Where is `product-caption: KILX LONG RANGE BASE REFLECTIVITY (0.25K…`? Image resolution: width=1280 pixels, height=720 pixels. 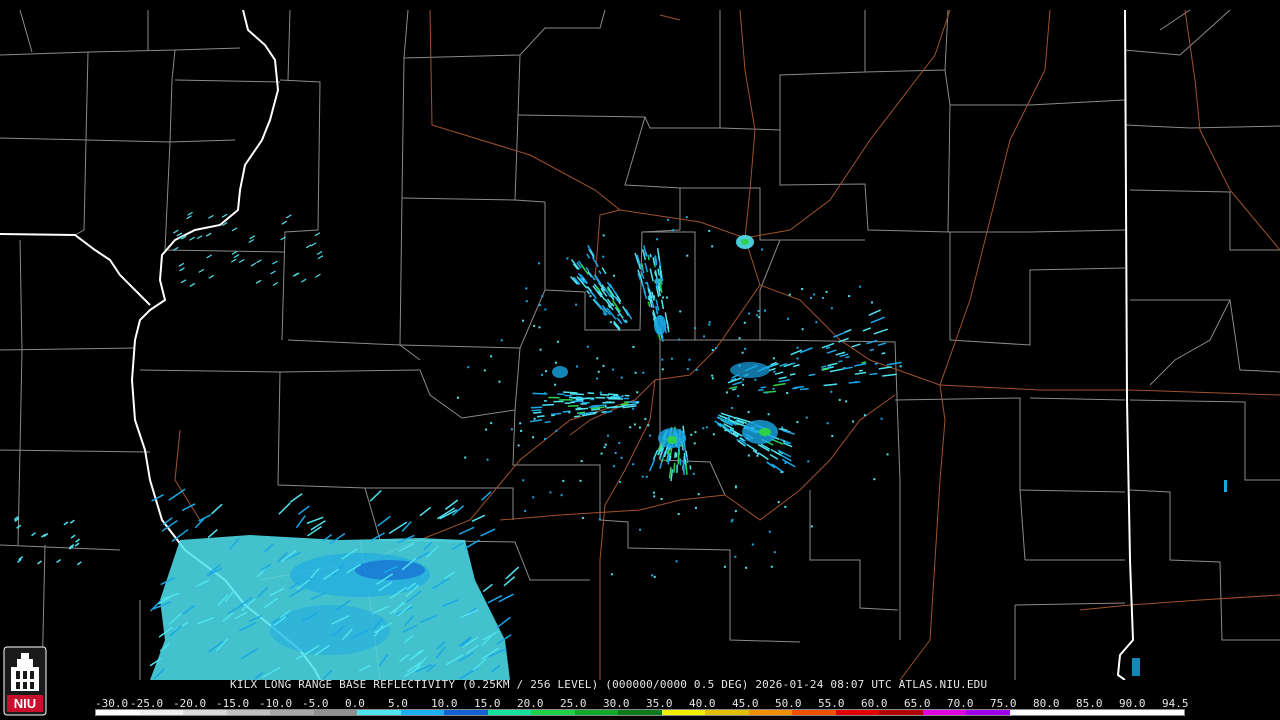
product-caption: KILX LONG RANGE BASE REFLECTIVITY (0.25K… is located at coordinates (609, 684).